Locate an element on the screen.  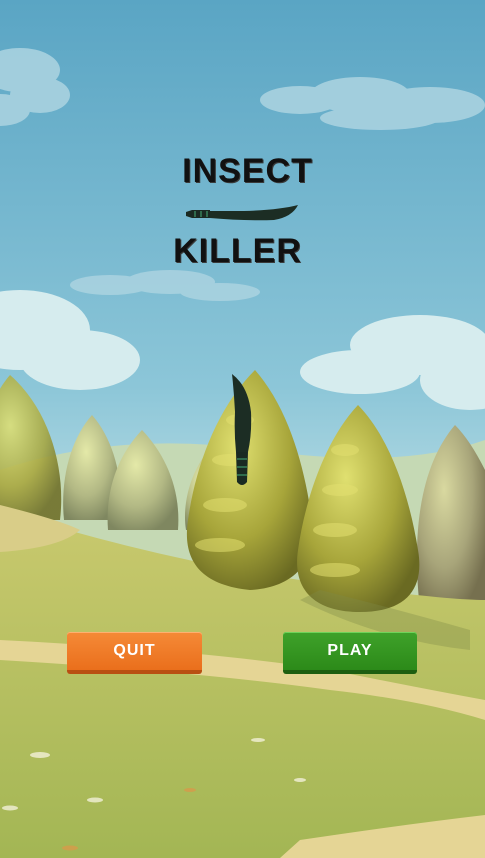
game-title-line2: KILLER is located at coordinates (237, 251).